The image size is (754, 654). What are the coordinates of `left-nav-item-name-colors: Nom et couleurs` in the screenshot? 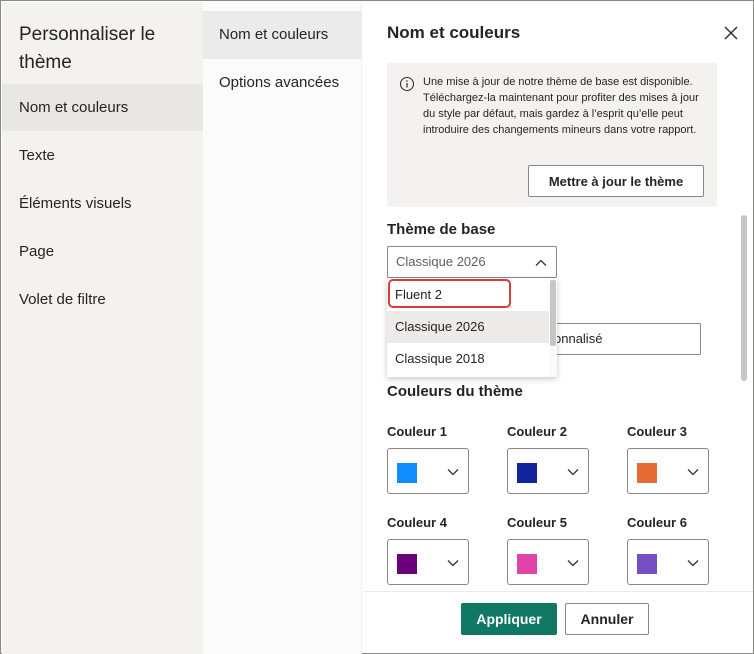 It's located at (102, 107).